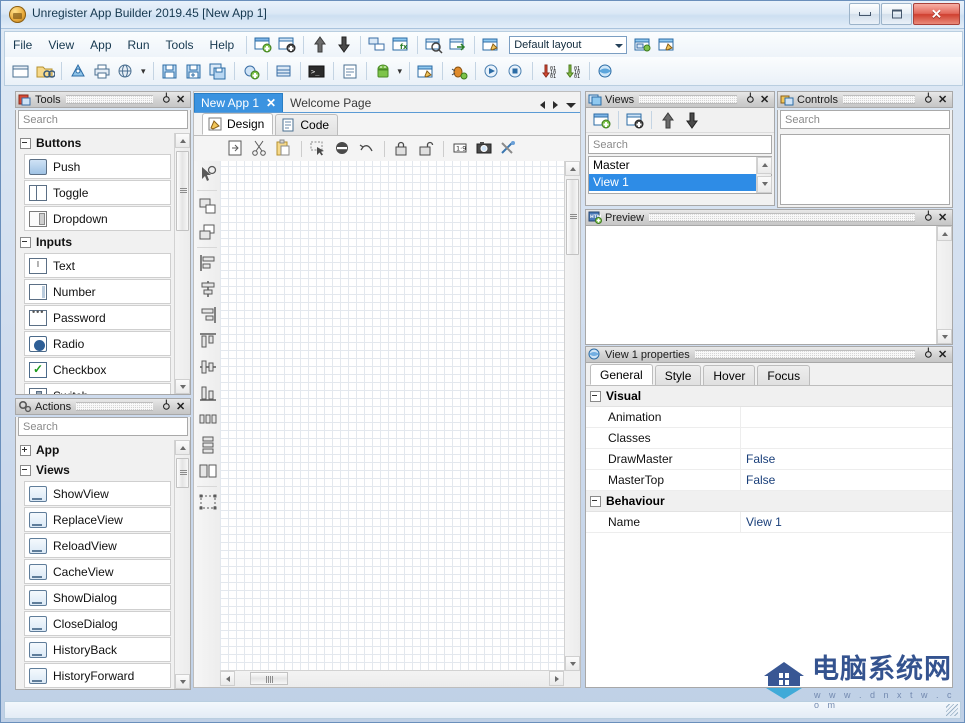 The width and height of the screenshot is (965, 723). Describe the element at coordinates (784, 375) in the screenshot. I see `tab-focus: Focus` at that location.